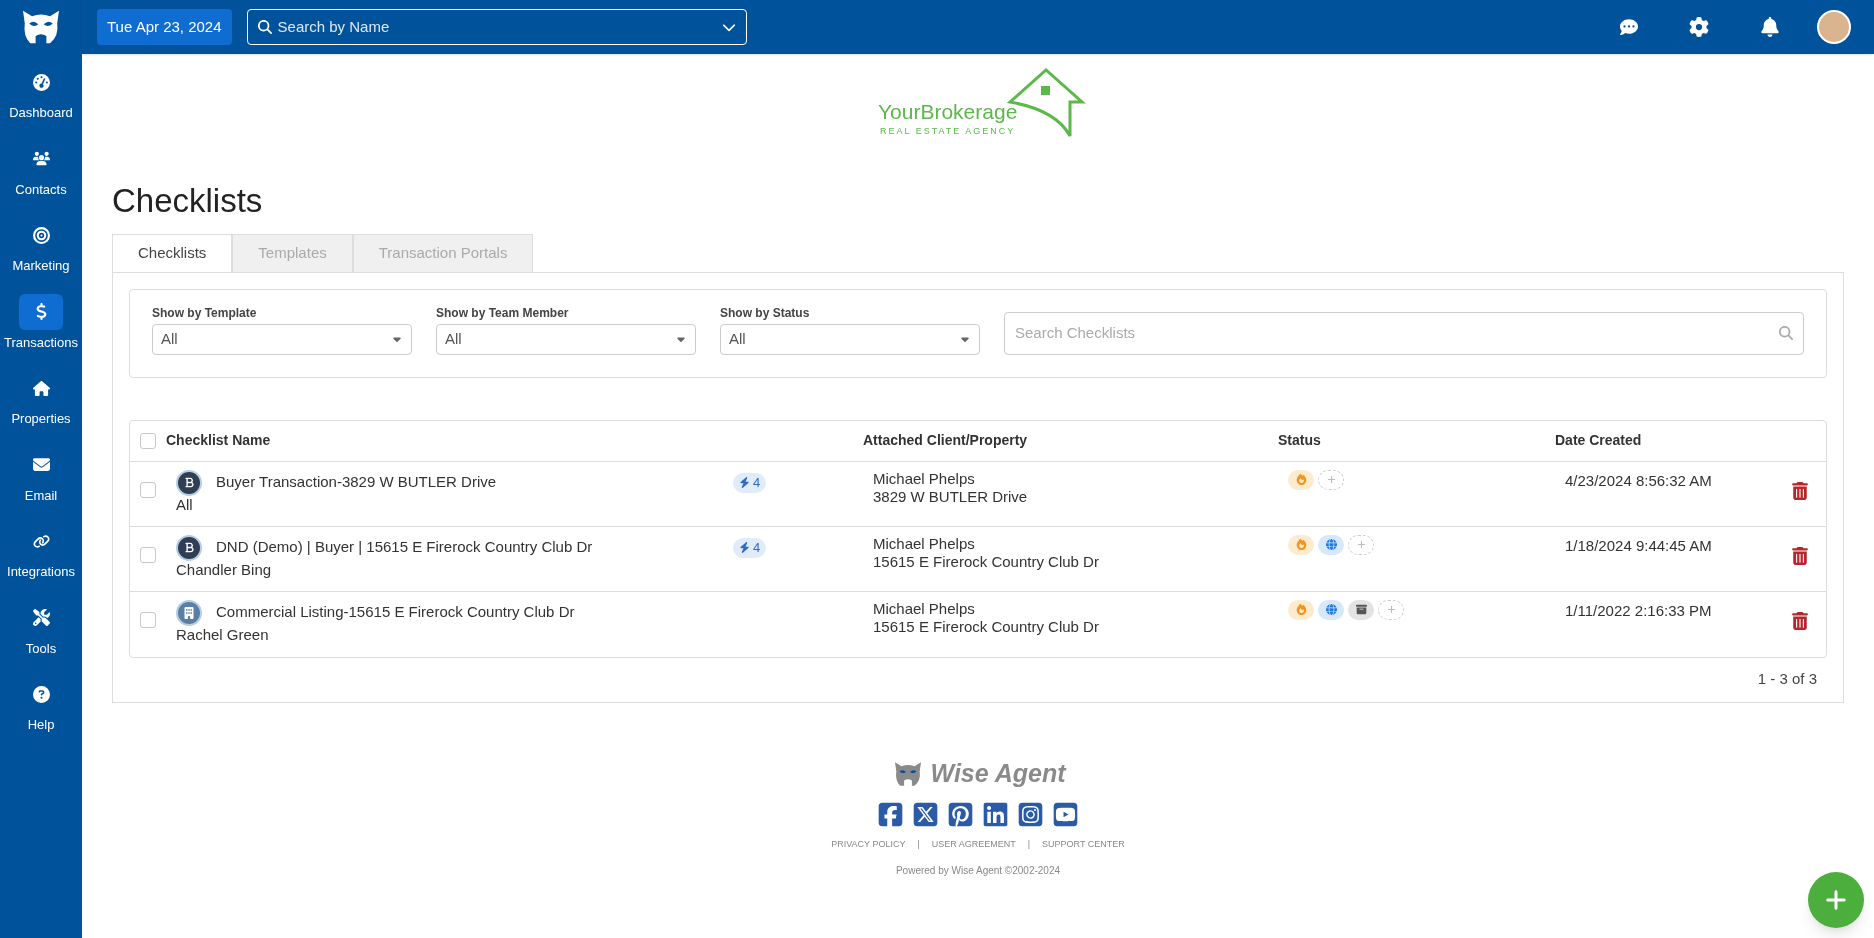 This screenshot has width=1874, height=938. What do you see at coordinates (1699, 27) in the screenshot?
I see `settings-icon` at bounding box center [1699, 27].